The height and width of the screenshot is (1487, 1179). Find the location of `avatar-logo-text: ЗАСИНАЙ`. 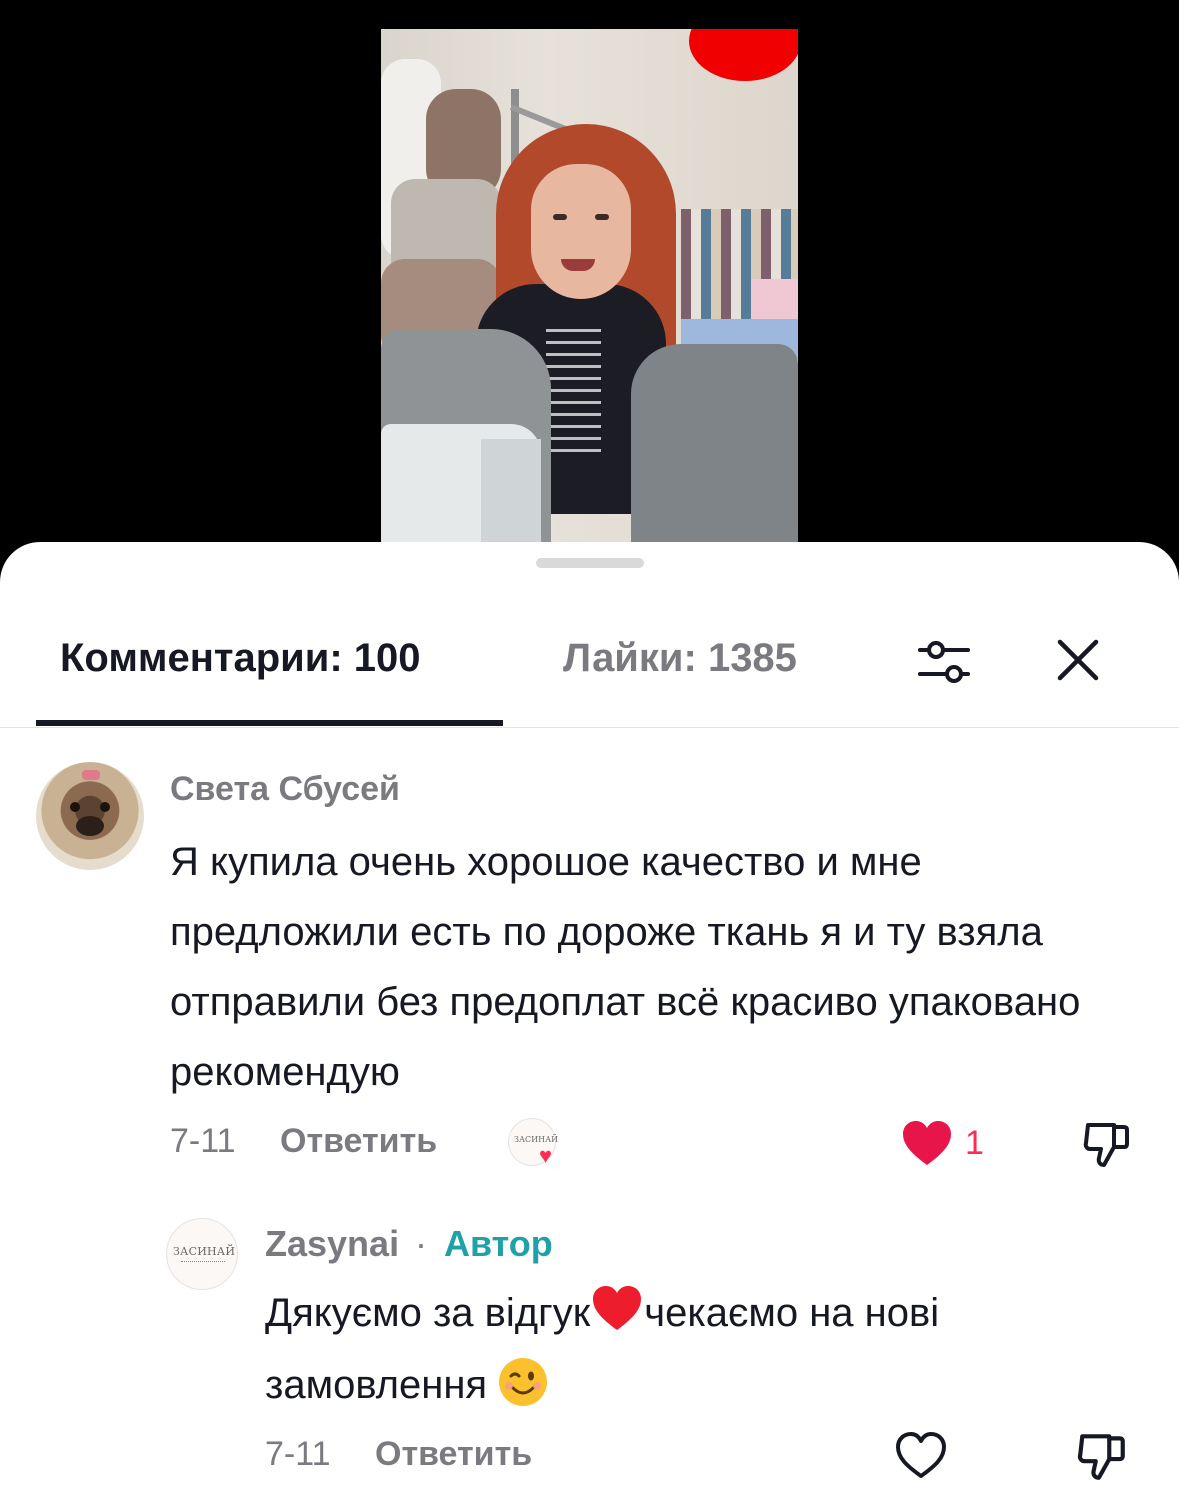

avatar-logo-text: ЗАСИНАЙ is located at coordinates (204, 1251).